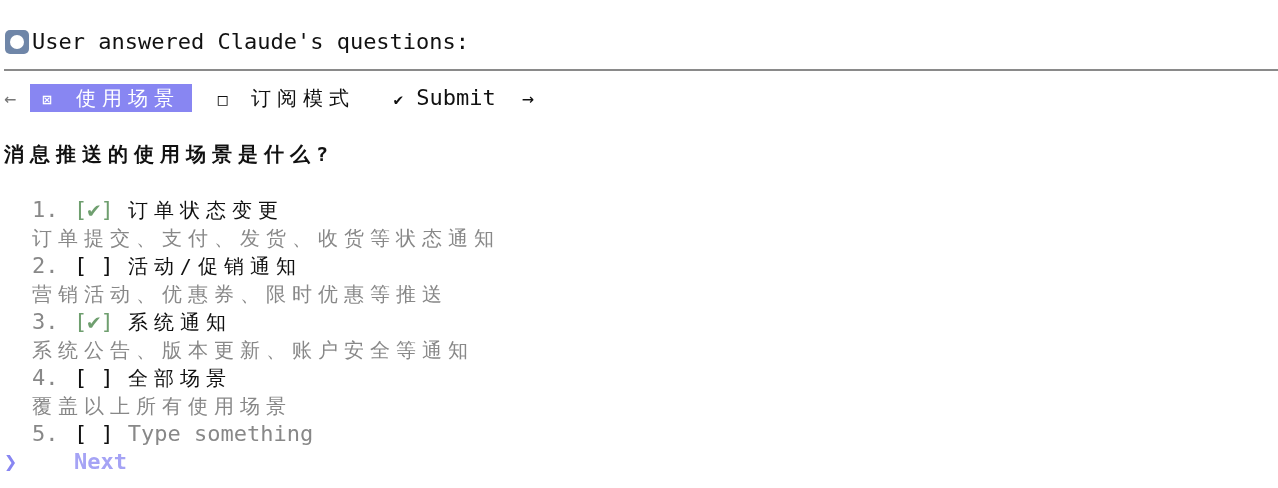  Describe the element at coordinates (240, 294) in the screenshot. I see `option-description: 营销活动、优惠券、限时优惠等推送` at that location.